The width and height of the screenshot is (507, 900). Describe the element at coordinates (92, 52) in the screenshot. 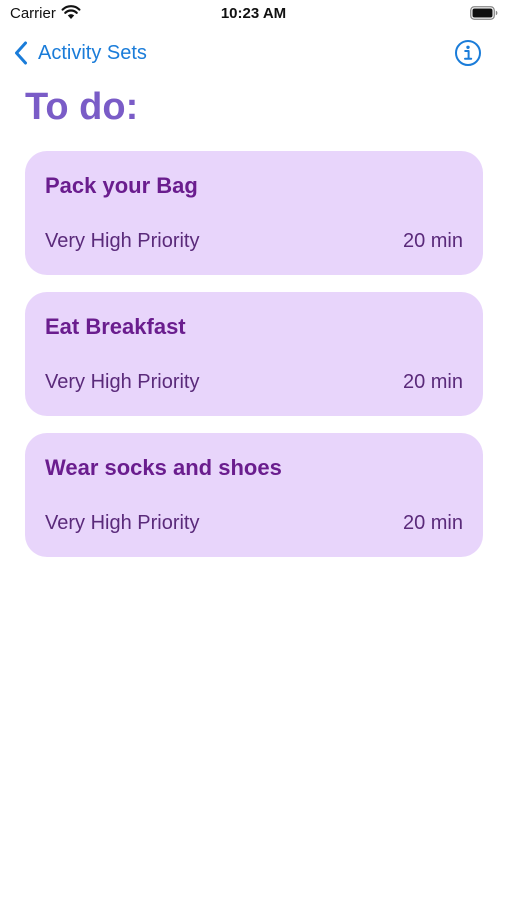

I see `back-button-label: Activity Sets` at that location.